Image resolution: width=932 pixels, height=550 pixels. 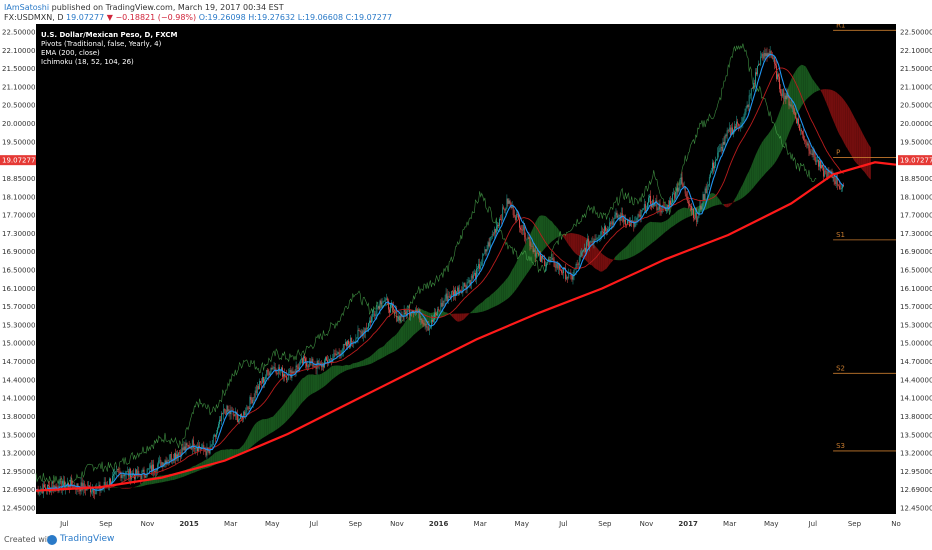 What do you see at coordinates (18, 51) in the screenshot?
I see `left-price-tick: 22.10000` at bounding box center [18, 51].